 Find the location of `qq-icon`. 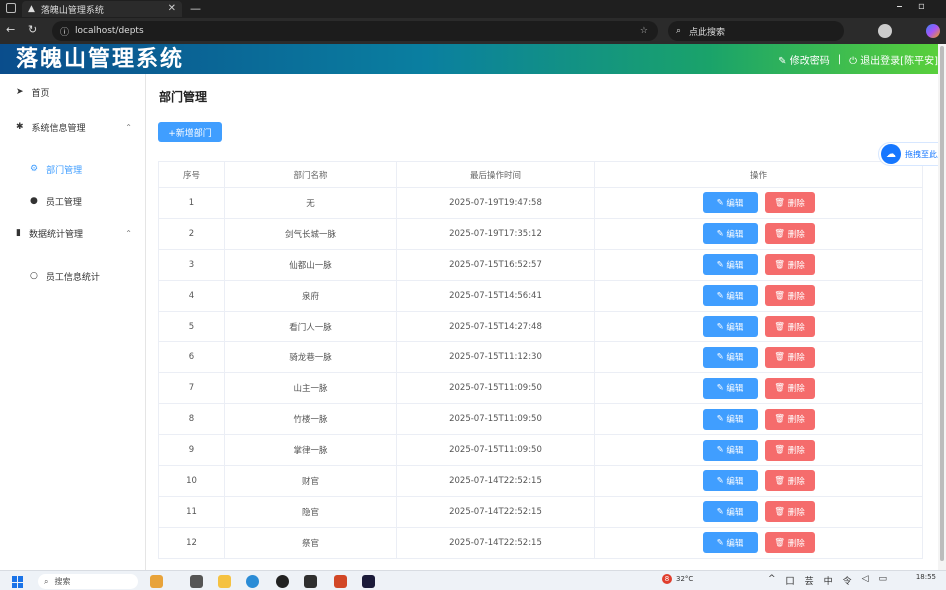

qq-icon is located at coordinates (282, 581).